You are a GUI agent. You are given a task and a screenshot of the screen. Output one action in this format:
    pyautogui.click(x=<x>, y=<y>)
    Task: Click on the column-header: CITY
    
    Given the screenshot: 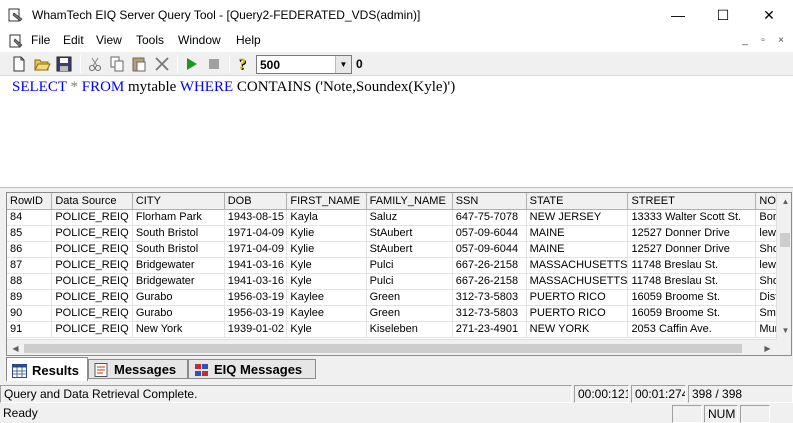 What is the action you would take?
    pyautogui.click(x=178, y=201)
    